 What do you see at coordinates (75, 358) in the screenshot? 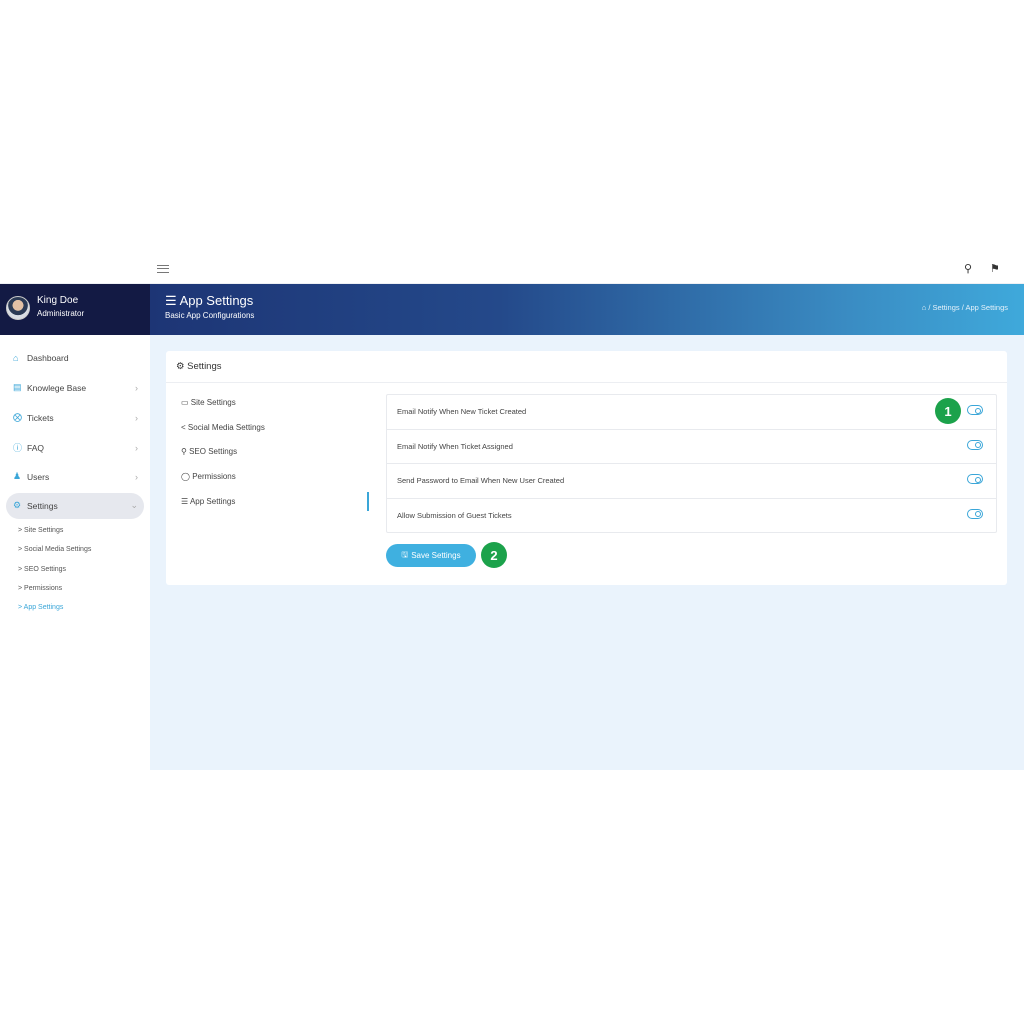
I see `sidebar-item-dashboard: ⌂ Dashboard` at bounding box center [75, 358].